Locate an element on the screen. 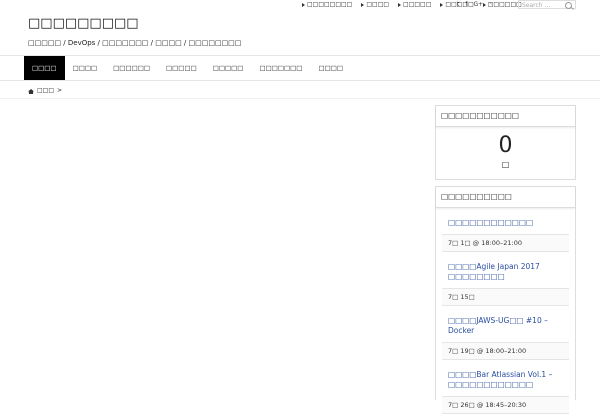 The image size is (600, 414). search-icon is located at coordinates (568, 5).